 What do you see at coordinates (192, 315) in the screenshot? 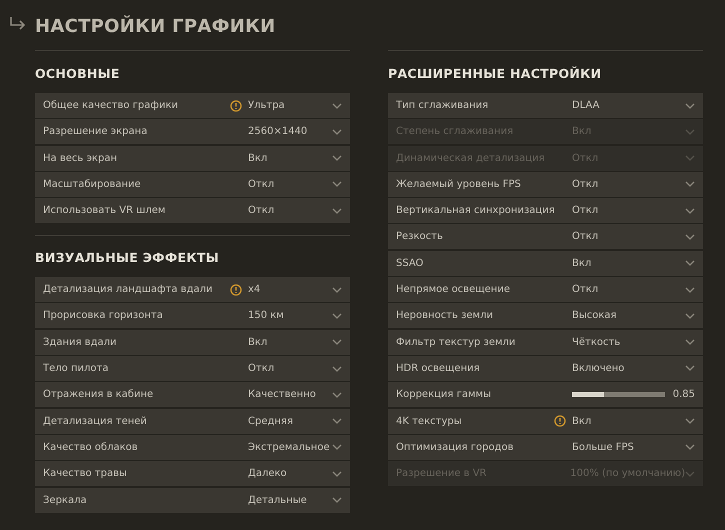
I see `setting-row: Прорисовка горизонта 150 км` at bounding box center [192, 315].